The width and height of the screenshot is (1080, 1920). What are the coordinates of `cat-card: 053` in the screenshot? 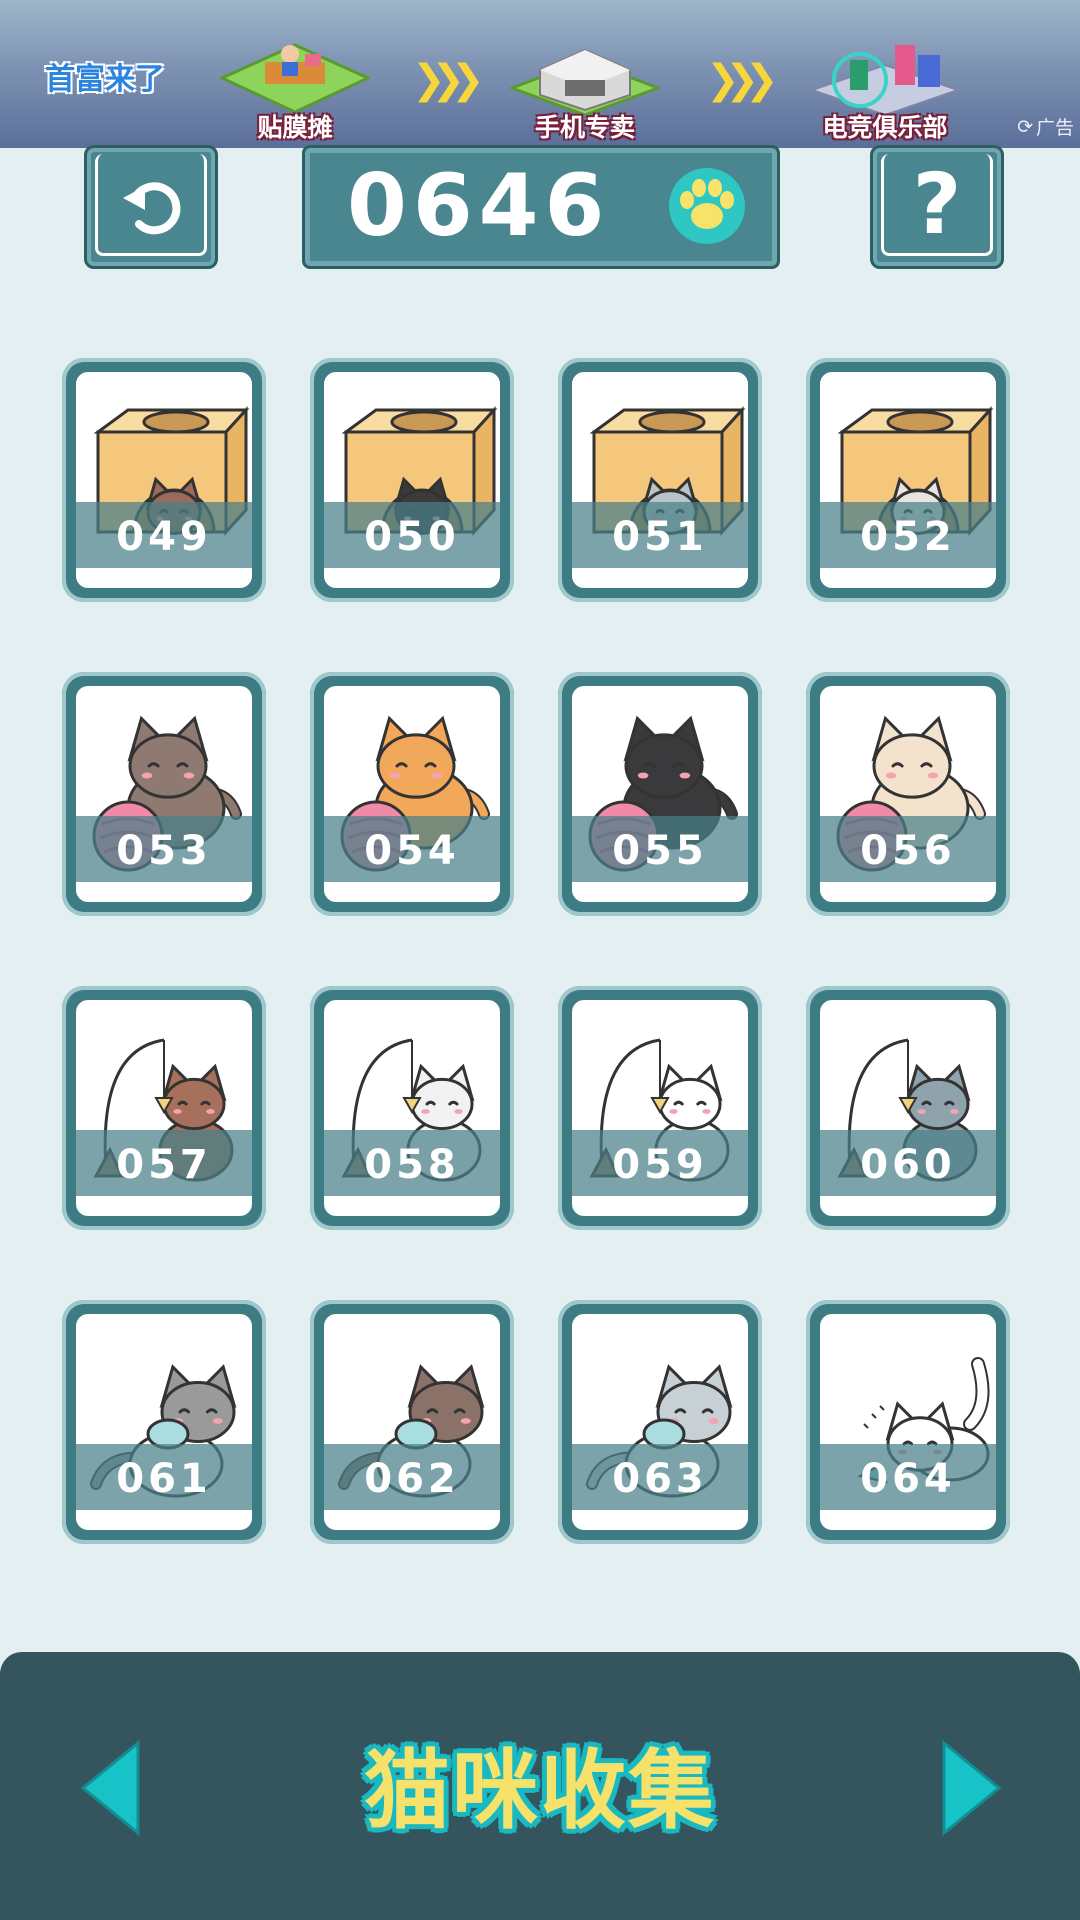 It's located at (164, 794).